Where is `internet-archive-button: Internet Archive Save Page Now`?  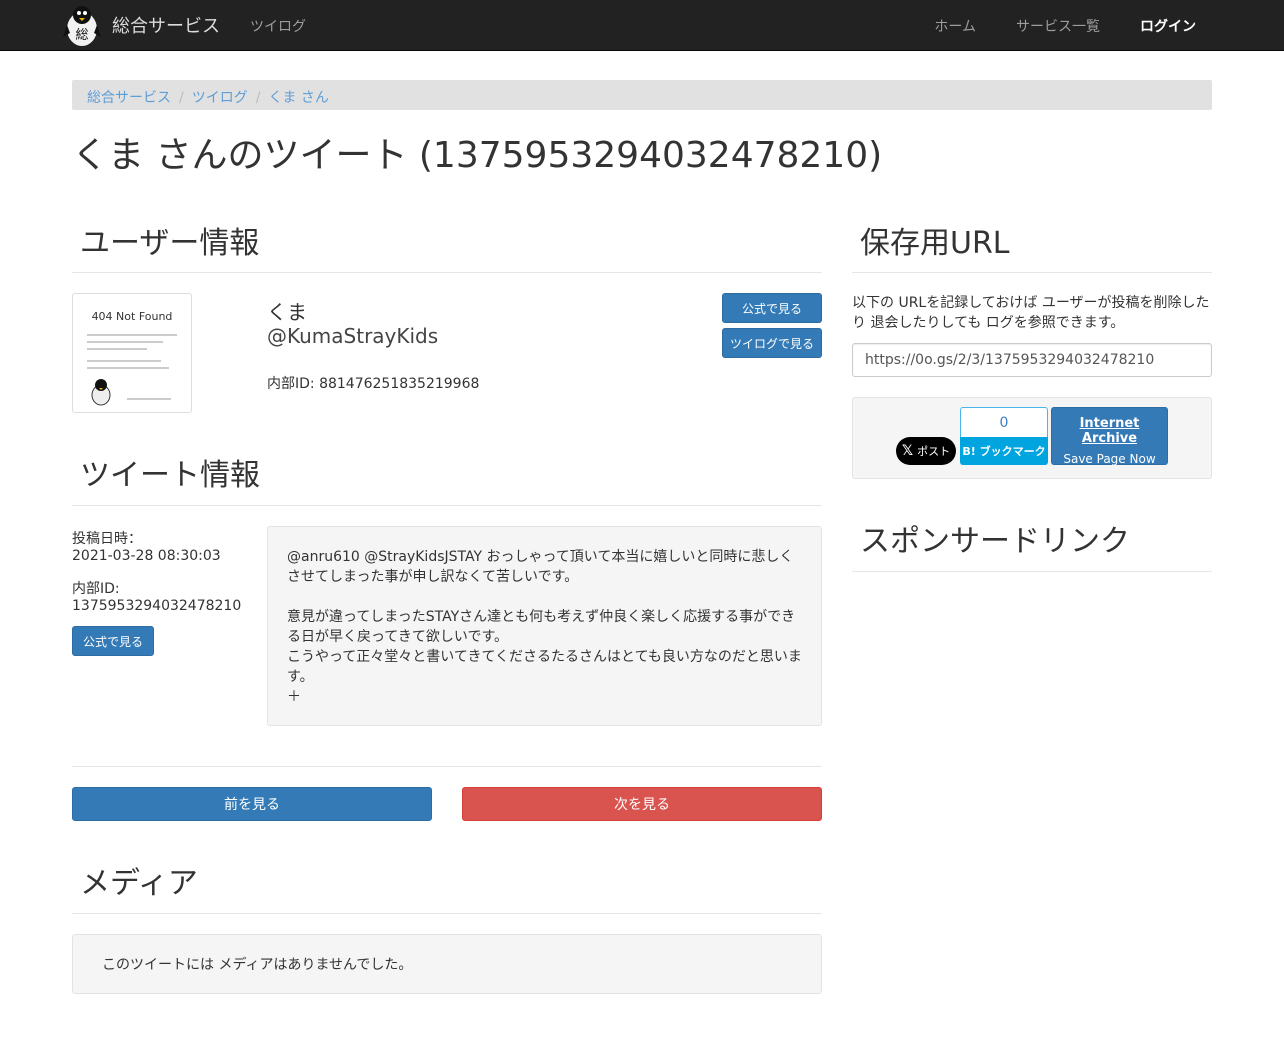 internet-archive-button: Internet Archive Save Page Now is located at coordinates (1109, 436).